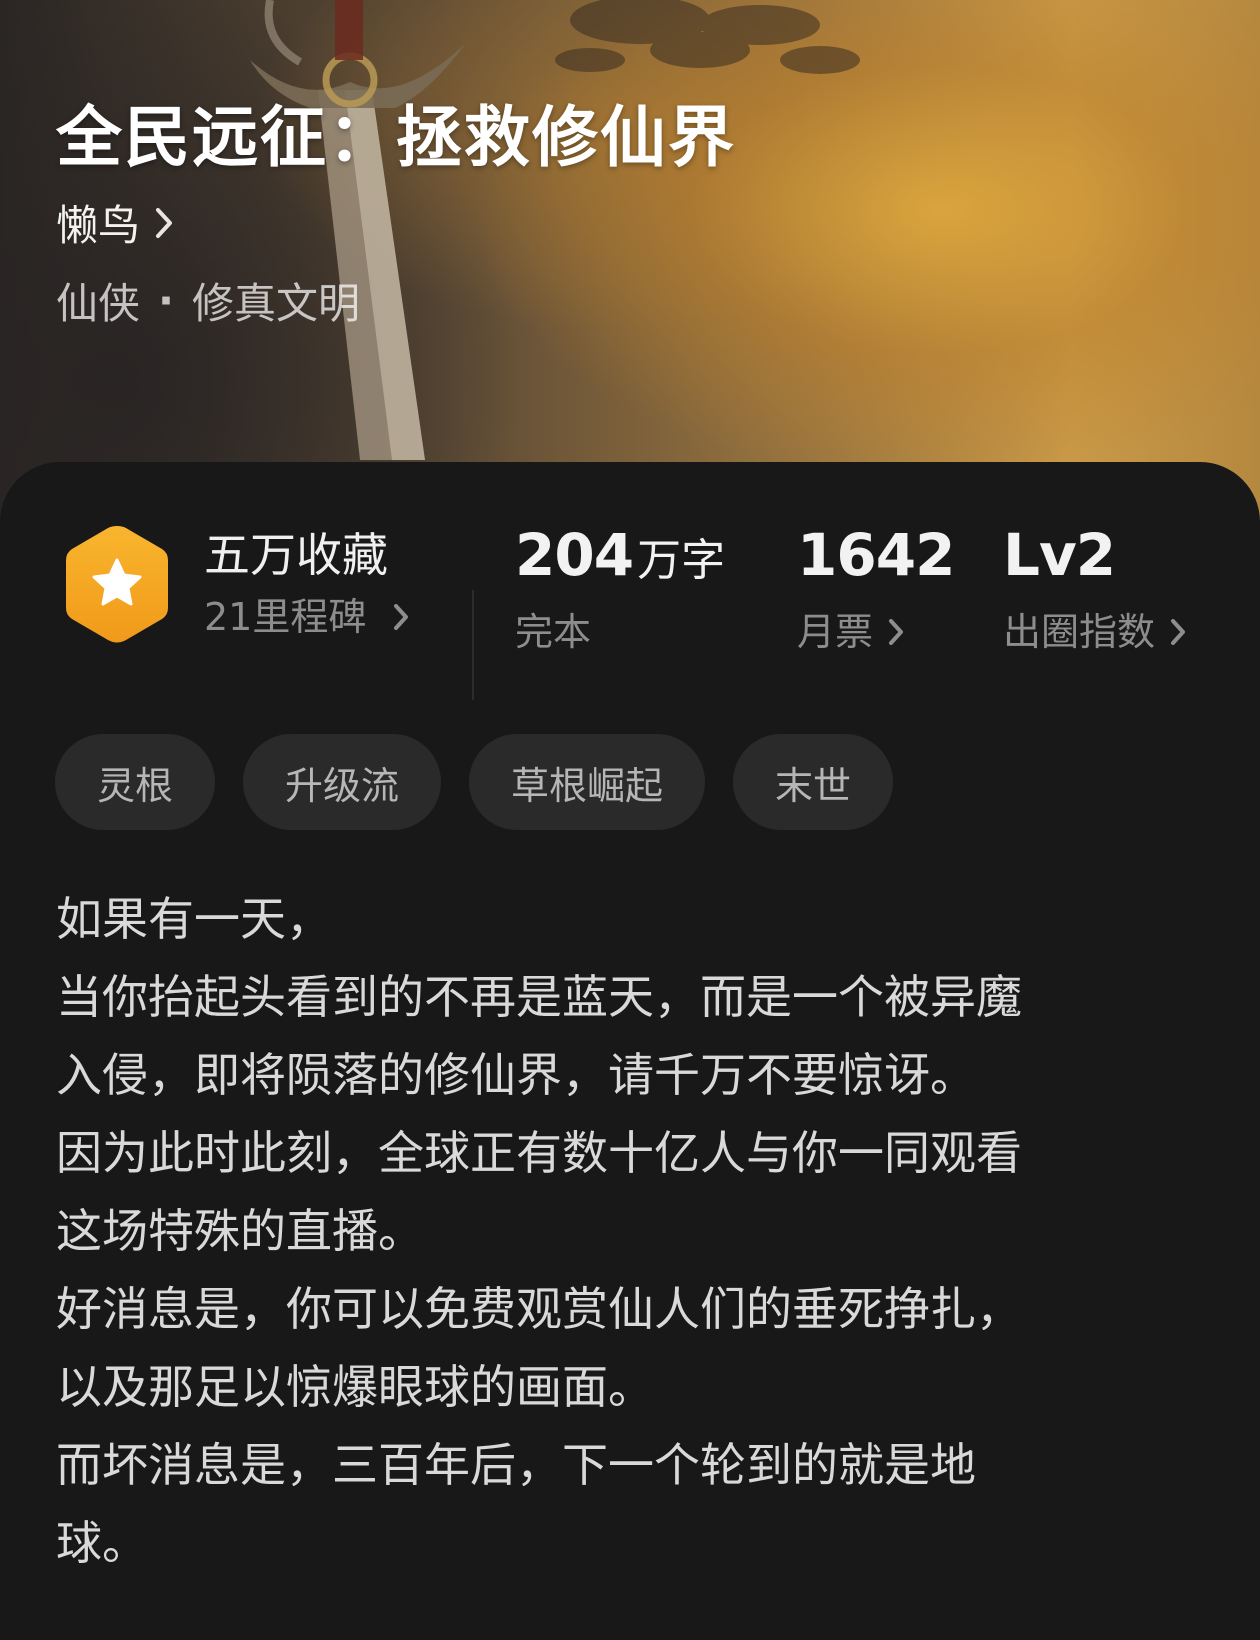 Image resolution: width=1260 pixels, height=1640 pixels. Describe the element at coordinates (539, 997) in the screenshot. I see `synopsis-line: 当你抬起头看到的不再是蓝天，而是一个被异魔` at that location.